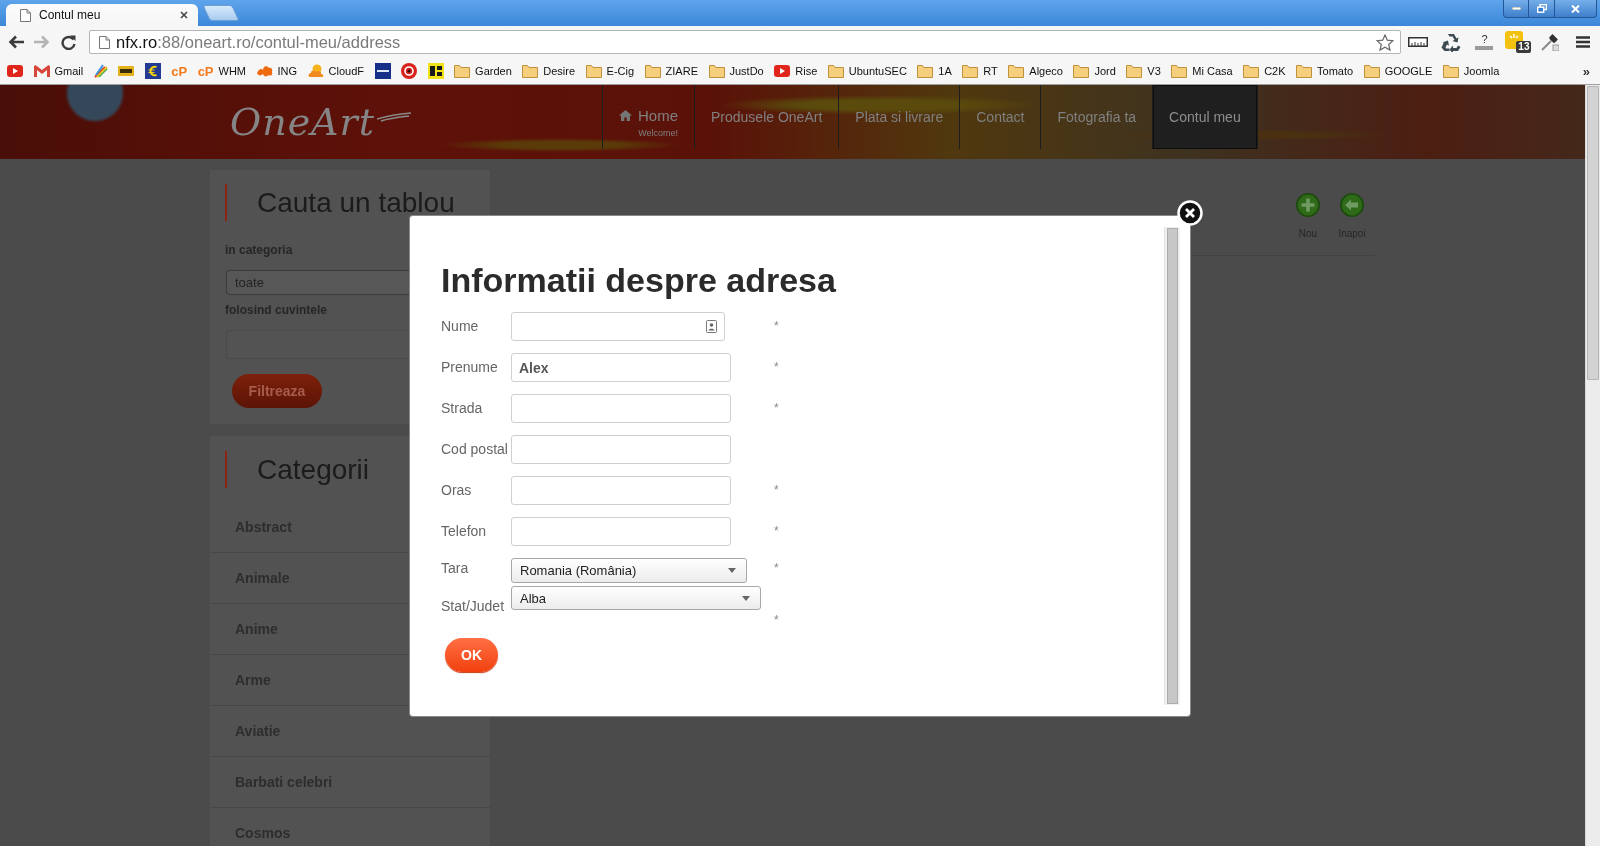 The image size is (1600, 846). What do you see at coordinates (1550, 42) in the screenshot?
I see `eyedropper-icon` at bounding box center [1550, 42].